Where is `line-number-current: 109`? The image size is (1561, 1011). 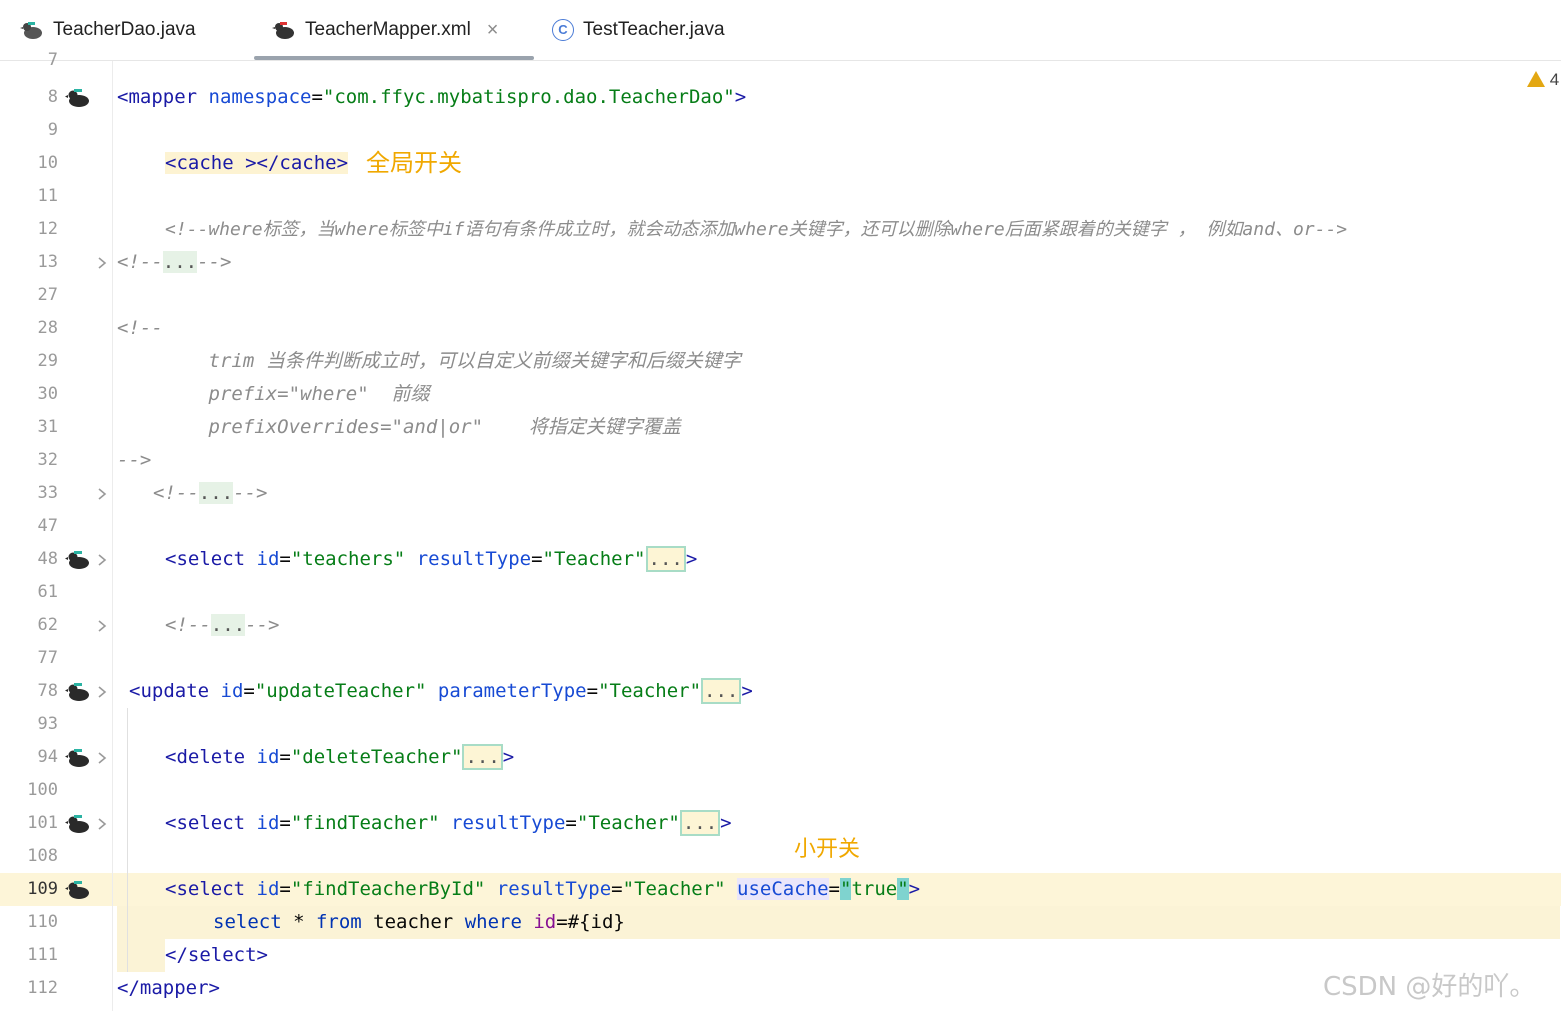 line-number-current: 109 is located at coordinates (42, 889).